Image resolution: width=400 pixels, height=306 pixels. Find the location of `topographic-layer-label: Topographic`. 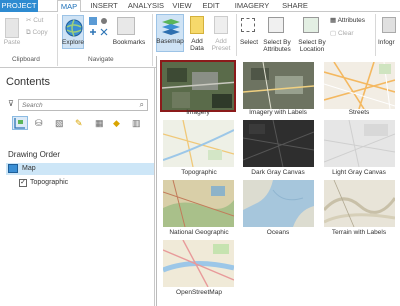

topographic-layer-label: Topographic is located at coordinates (49, 182).